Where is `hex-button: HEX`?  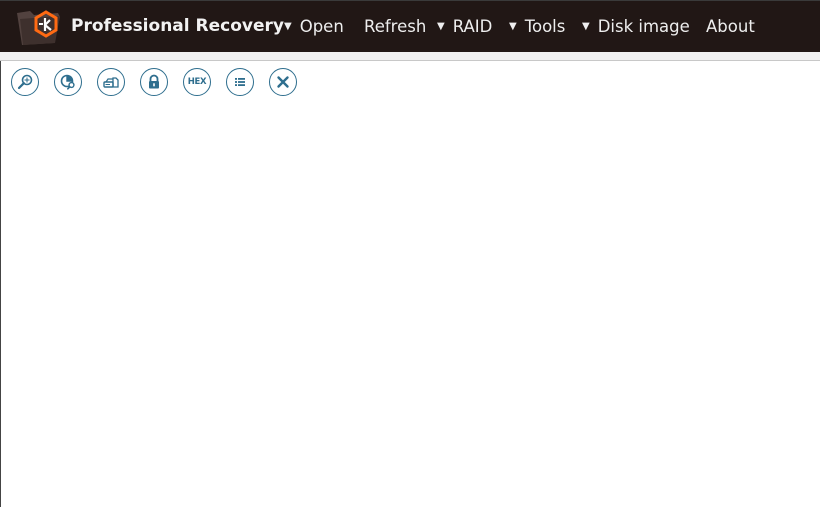 hex-button: HEX is located at coordinates (197, 82).